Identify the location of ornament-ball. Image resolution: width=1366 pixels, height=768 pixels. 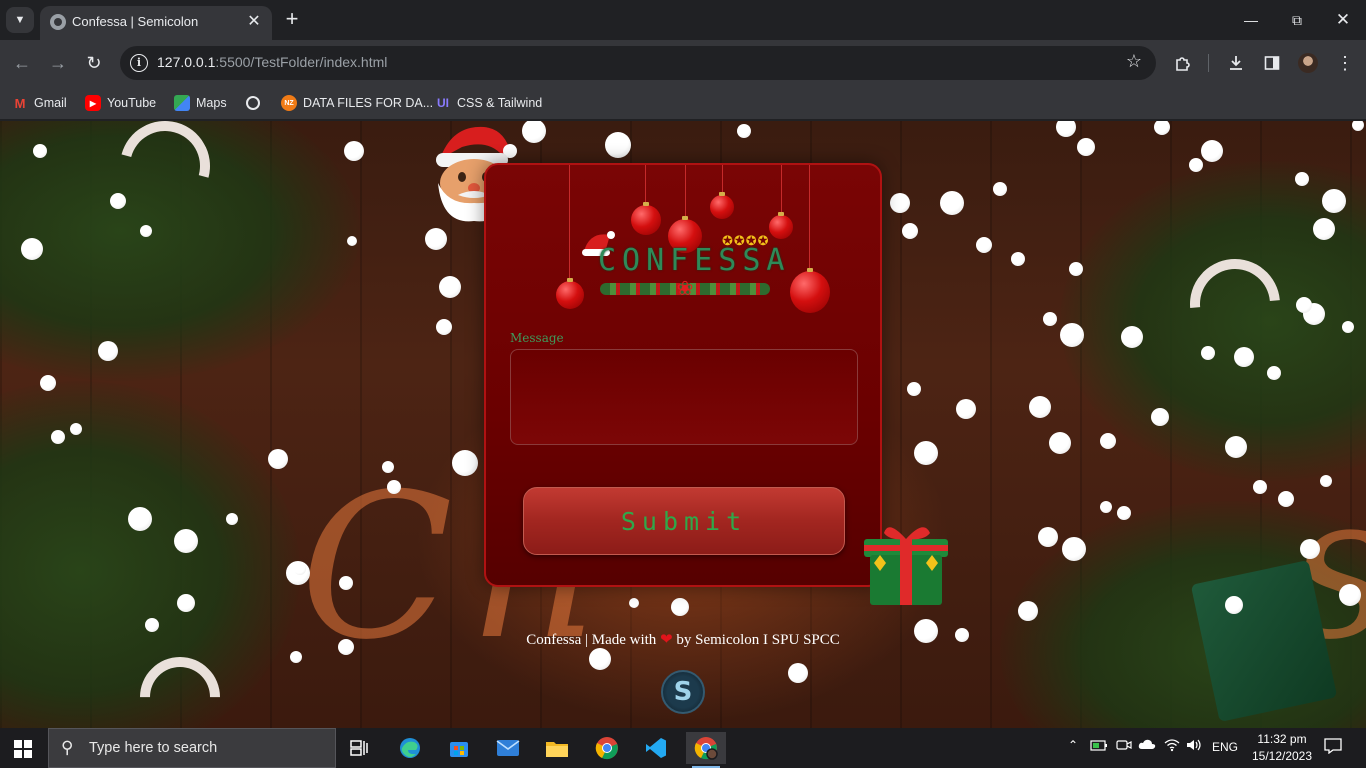
(646, 218).